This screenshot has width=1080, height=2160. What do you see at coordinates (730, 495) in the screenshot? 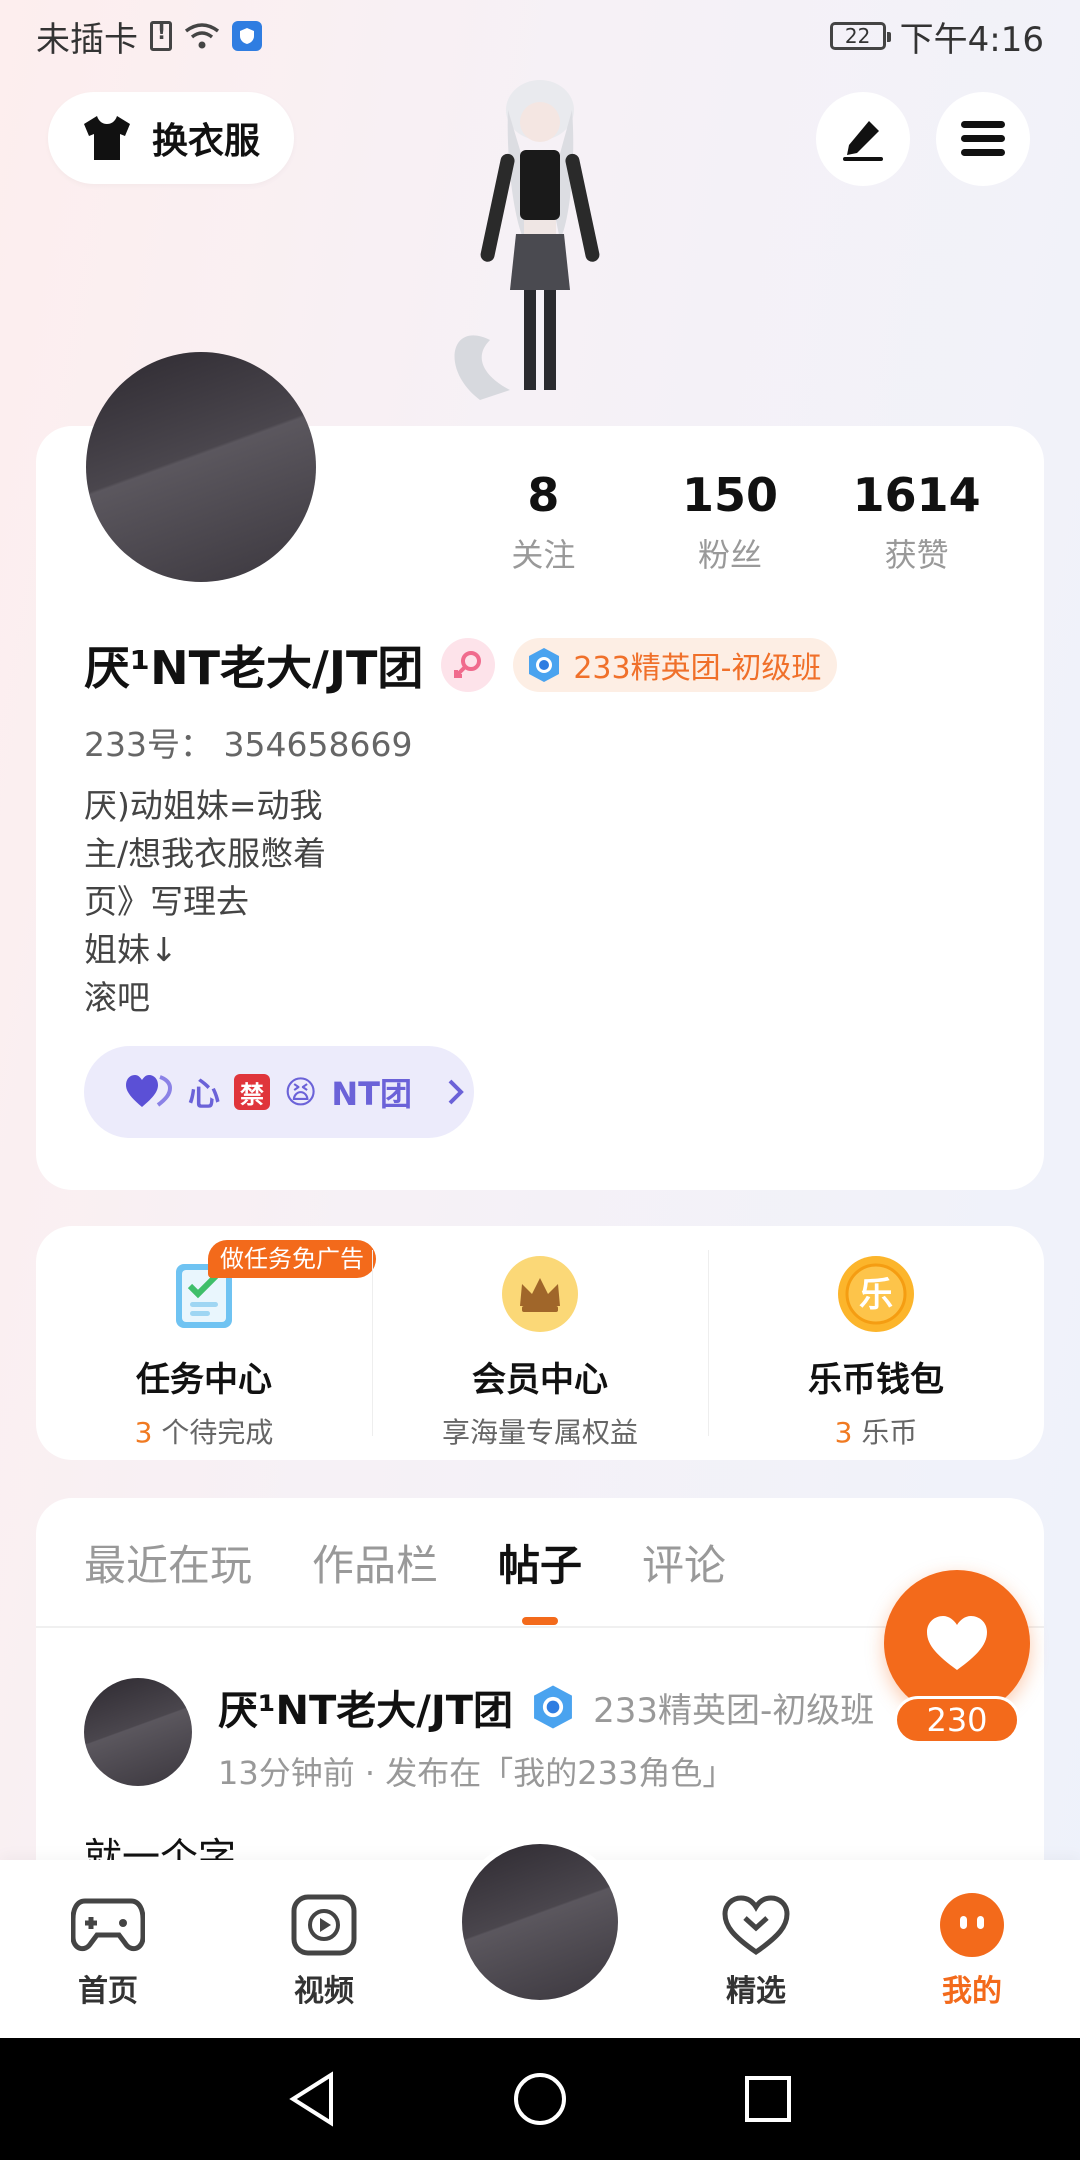
I see `followers-count: 150` at bounding box center [730, 495].